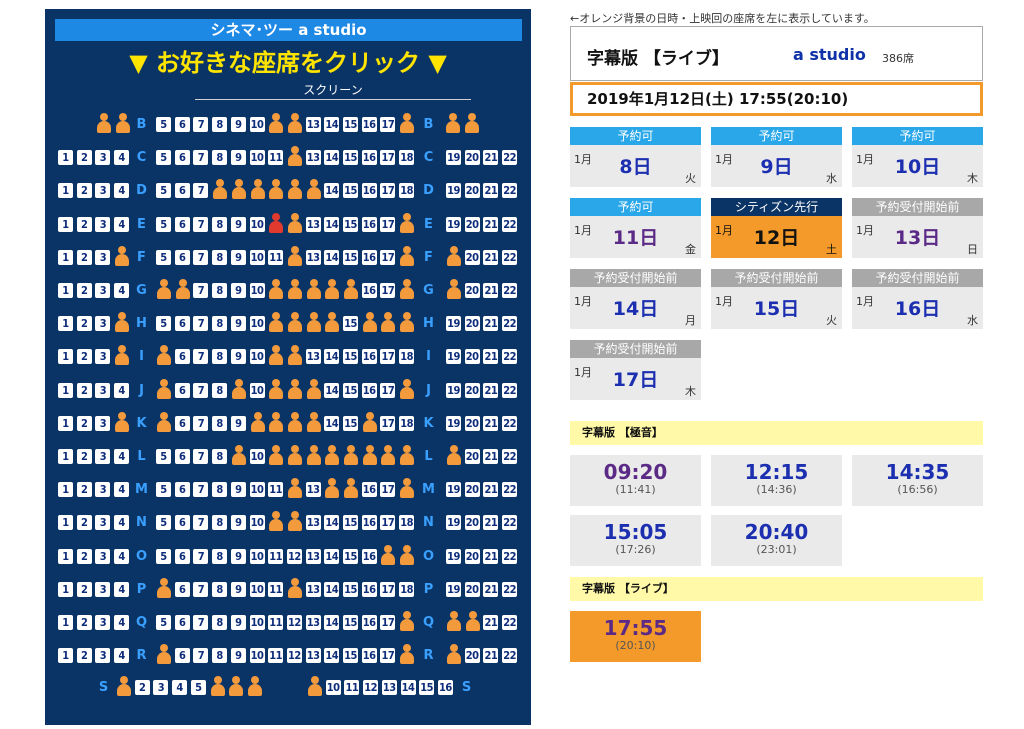  What do you see at coordinates (491, 158) in the screenshot?
I see `seat-C21: 21` at bounding box center [491, 158].